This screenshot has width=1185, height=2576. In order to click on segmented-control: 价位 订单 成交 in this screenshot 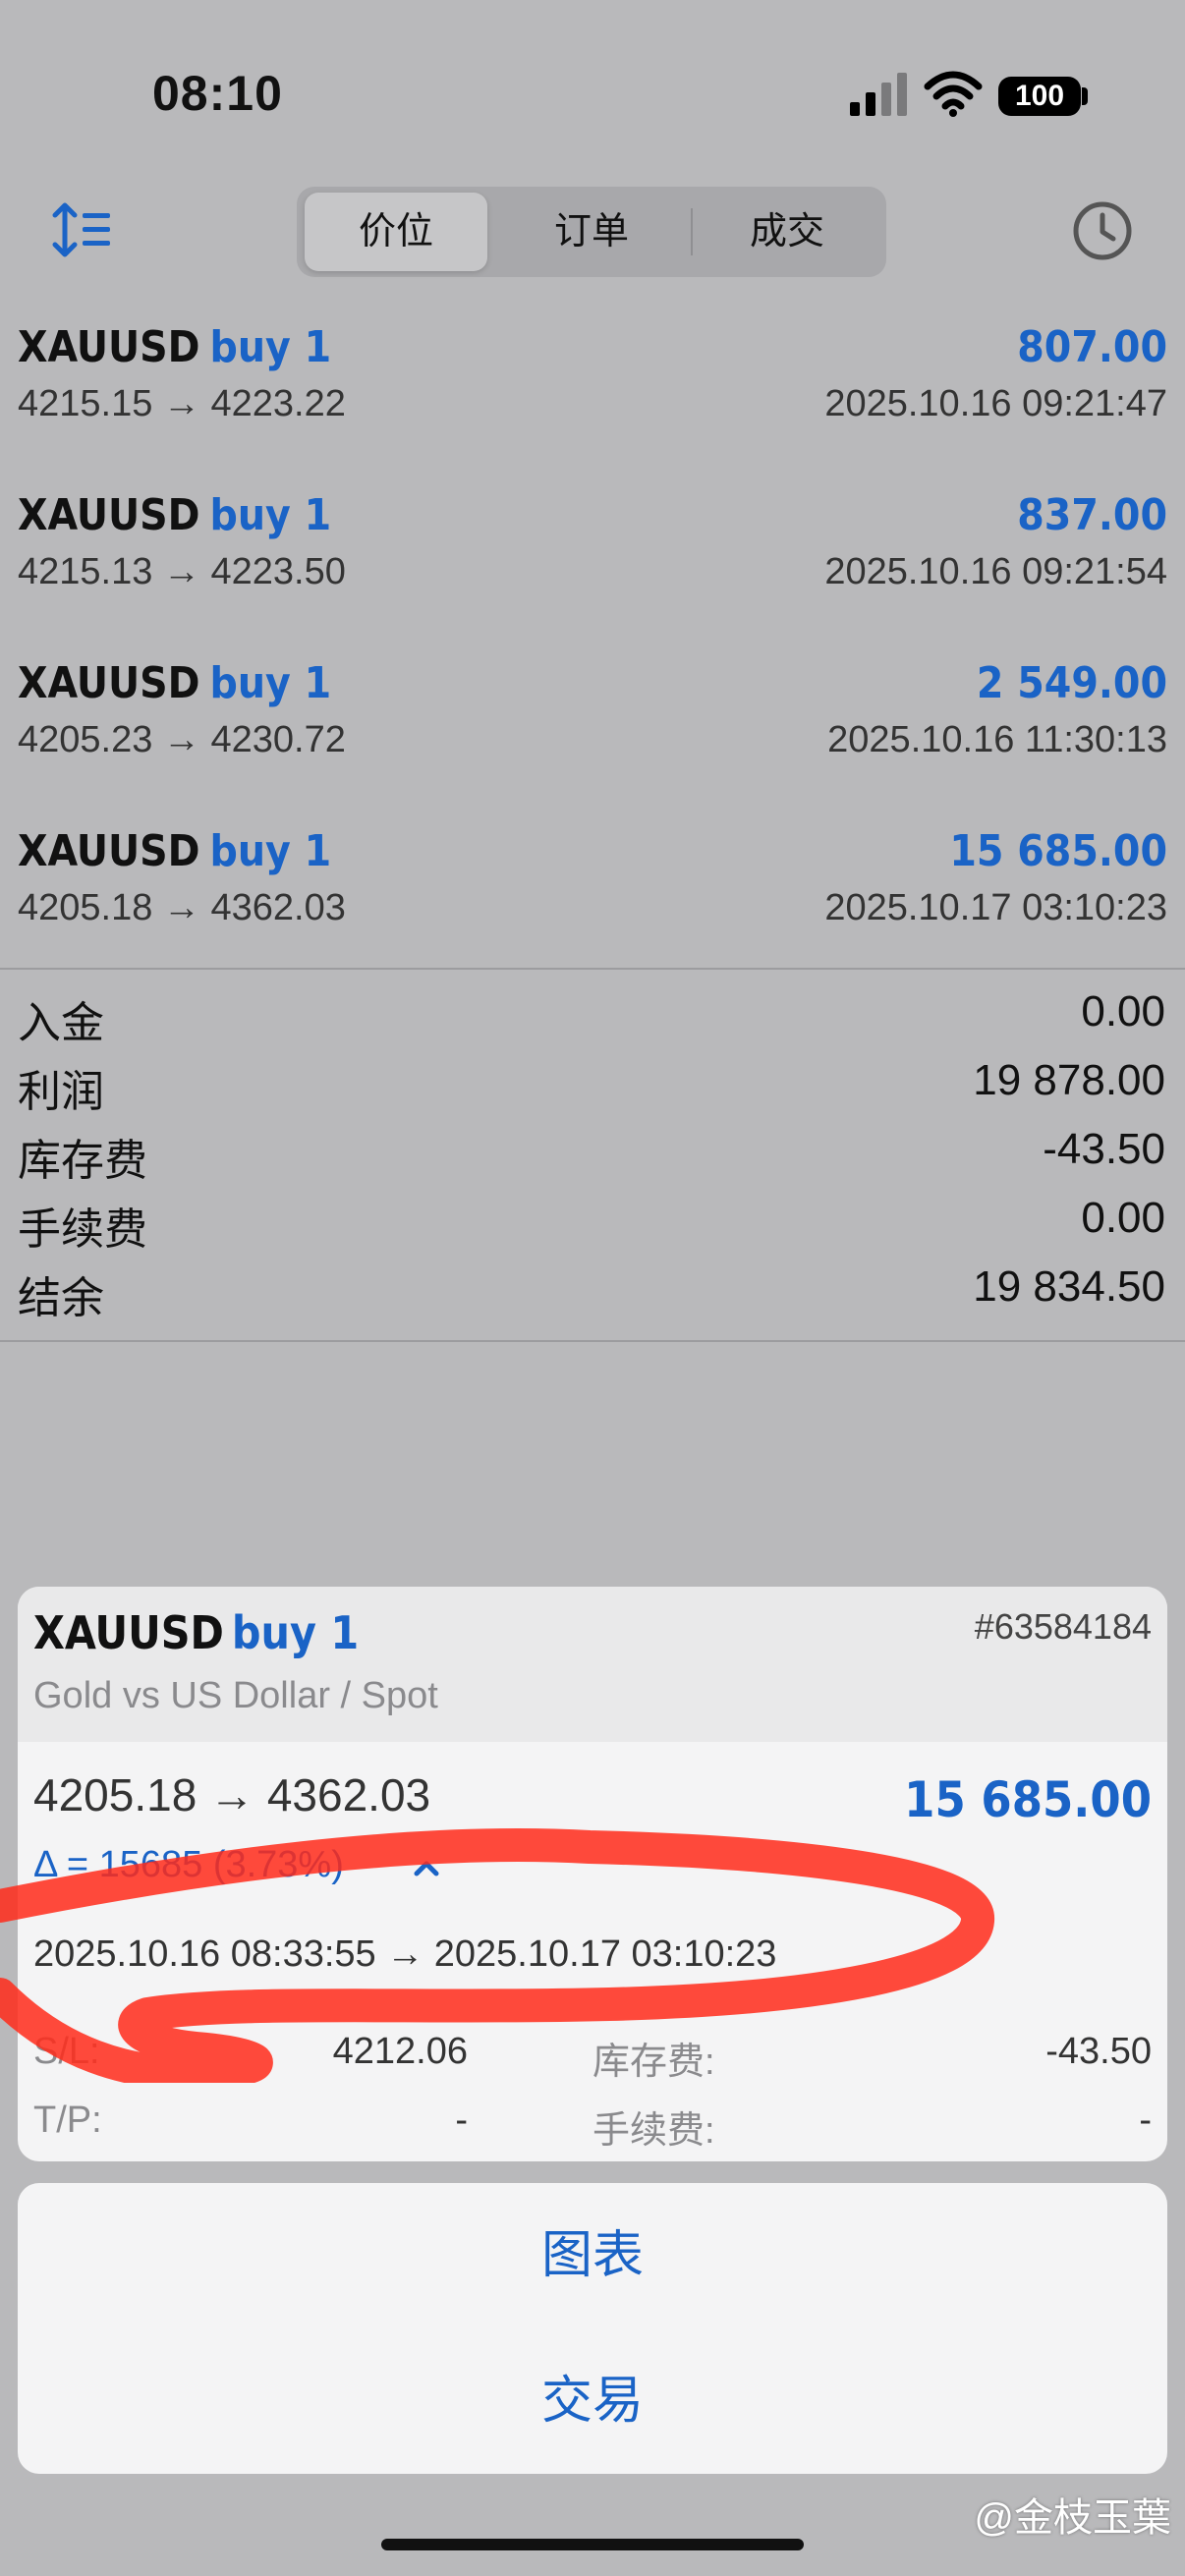, I will do `click(592, 232)`.